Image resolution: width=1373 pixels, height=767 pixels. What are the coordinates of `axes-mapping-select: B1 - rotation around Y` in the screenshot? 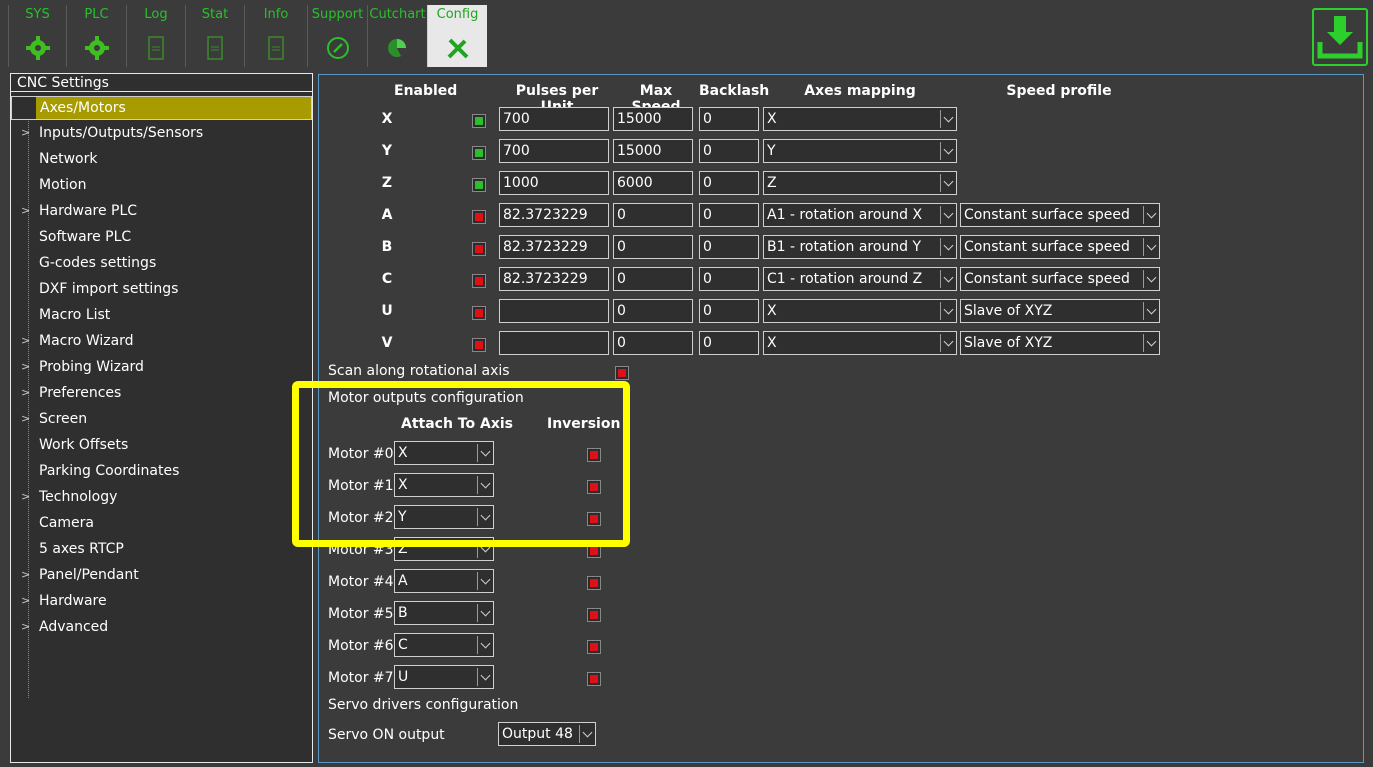 It's located at (860, 247).